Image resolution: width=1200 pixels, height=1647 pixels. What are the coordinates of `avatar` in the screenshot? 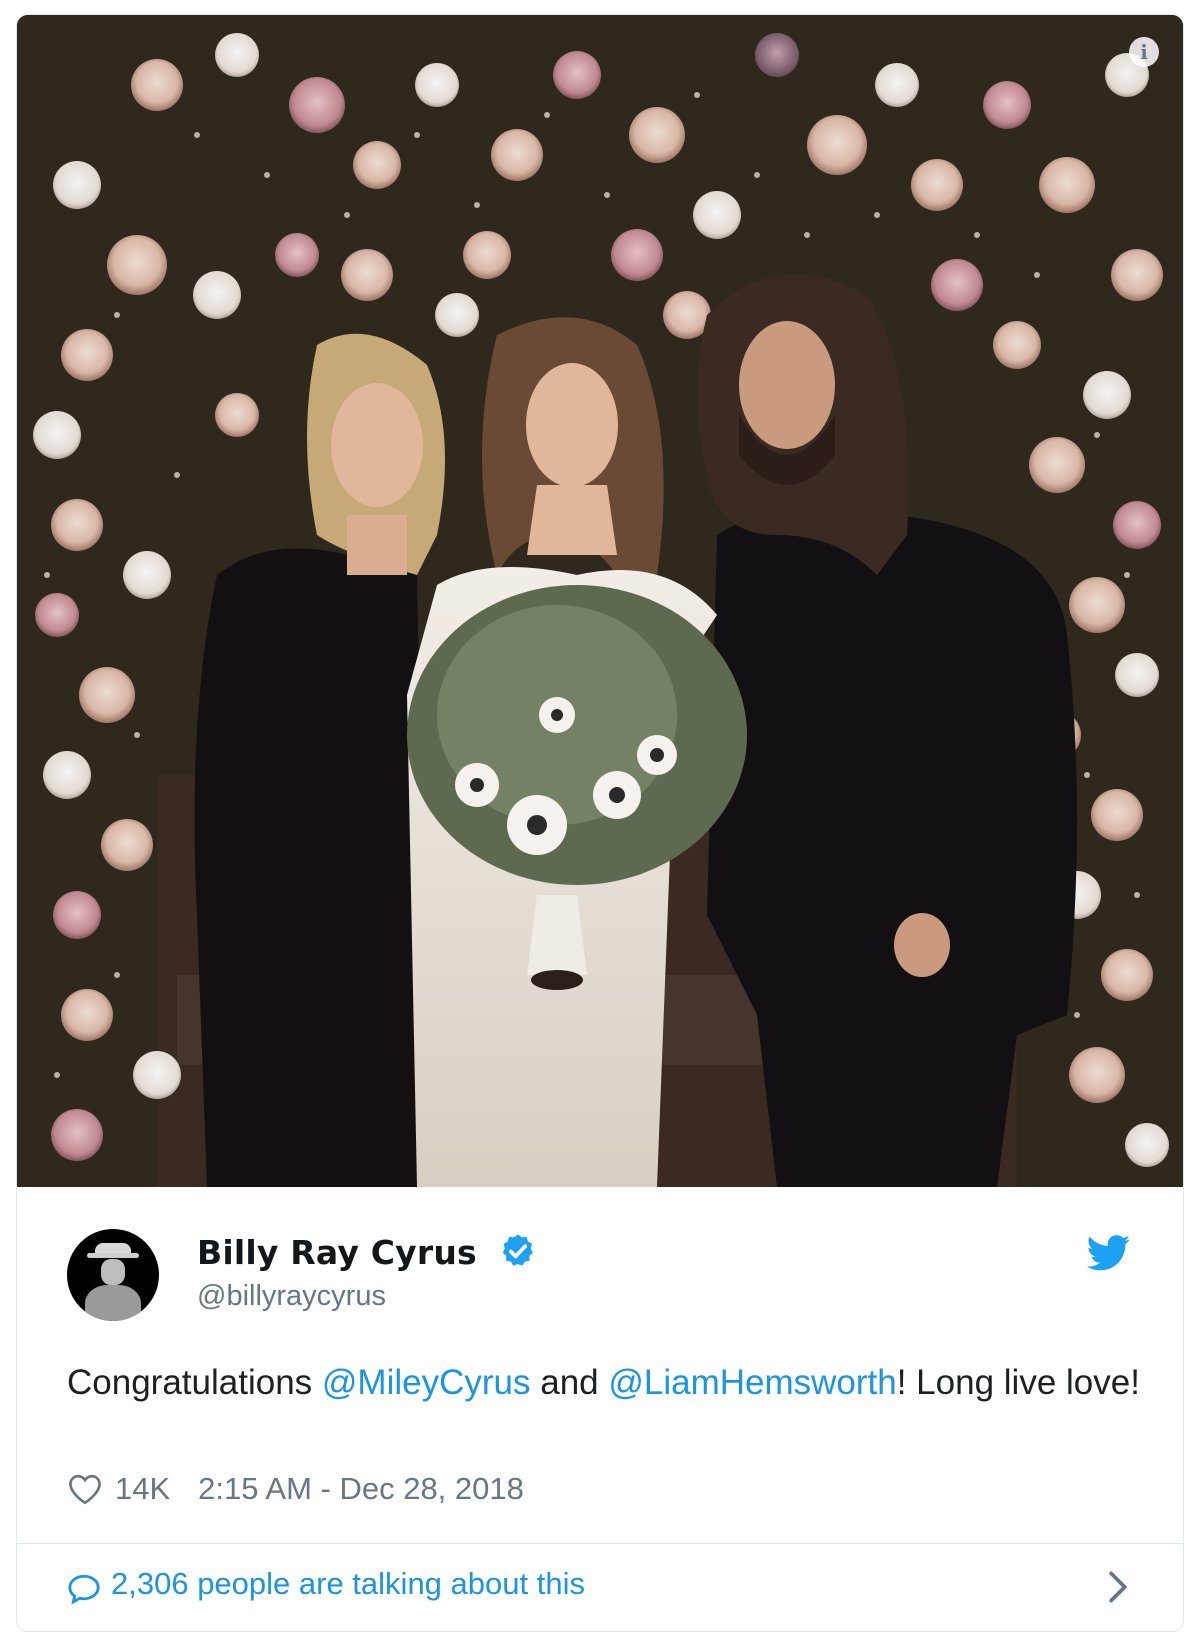 It's located at (113, 1275).